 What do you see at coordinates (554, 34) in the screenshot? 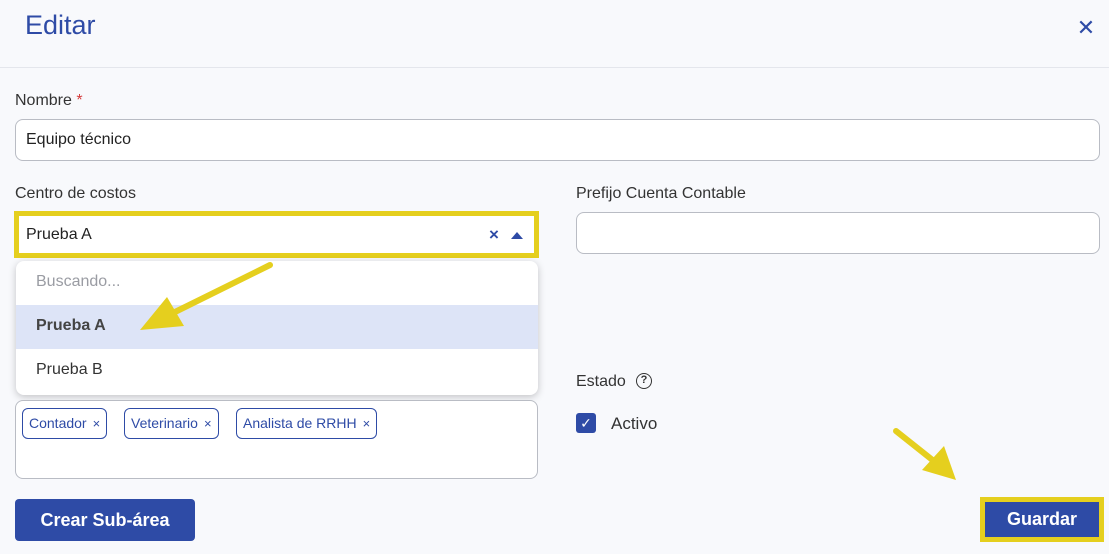
I see `dialog-header: Editar ✕` at bounding box center [554, 34].